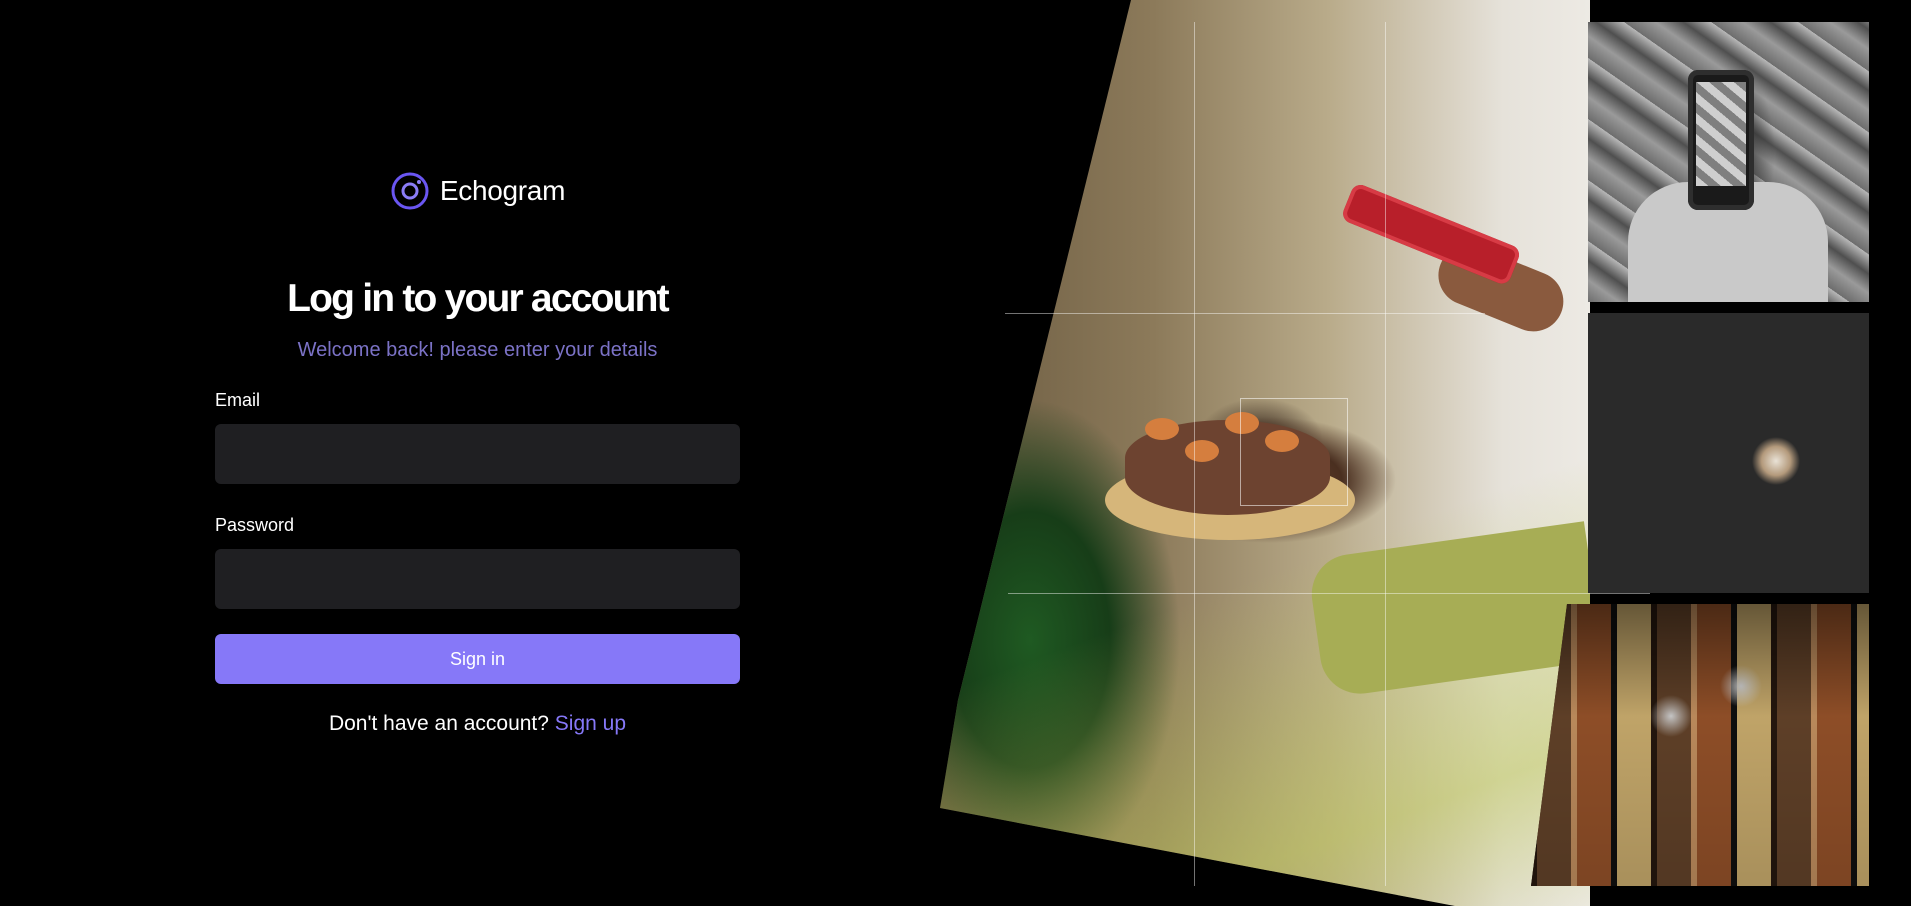 The height and width of the screenshot is (906, 1911). I want to click on email-field, so click(477, 454).